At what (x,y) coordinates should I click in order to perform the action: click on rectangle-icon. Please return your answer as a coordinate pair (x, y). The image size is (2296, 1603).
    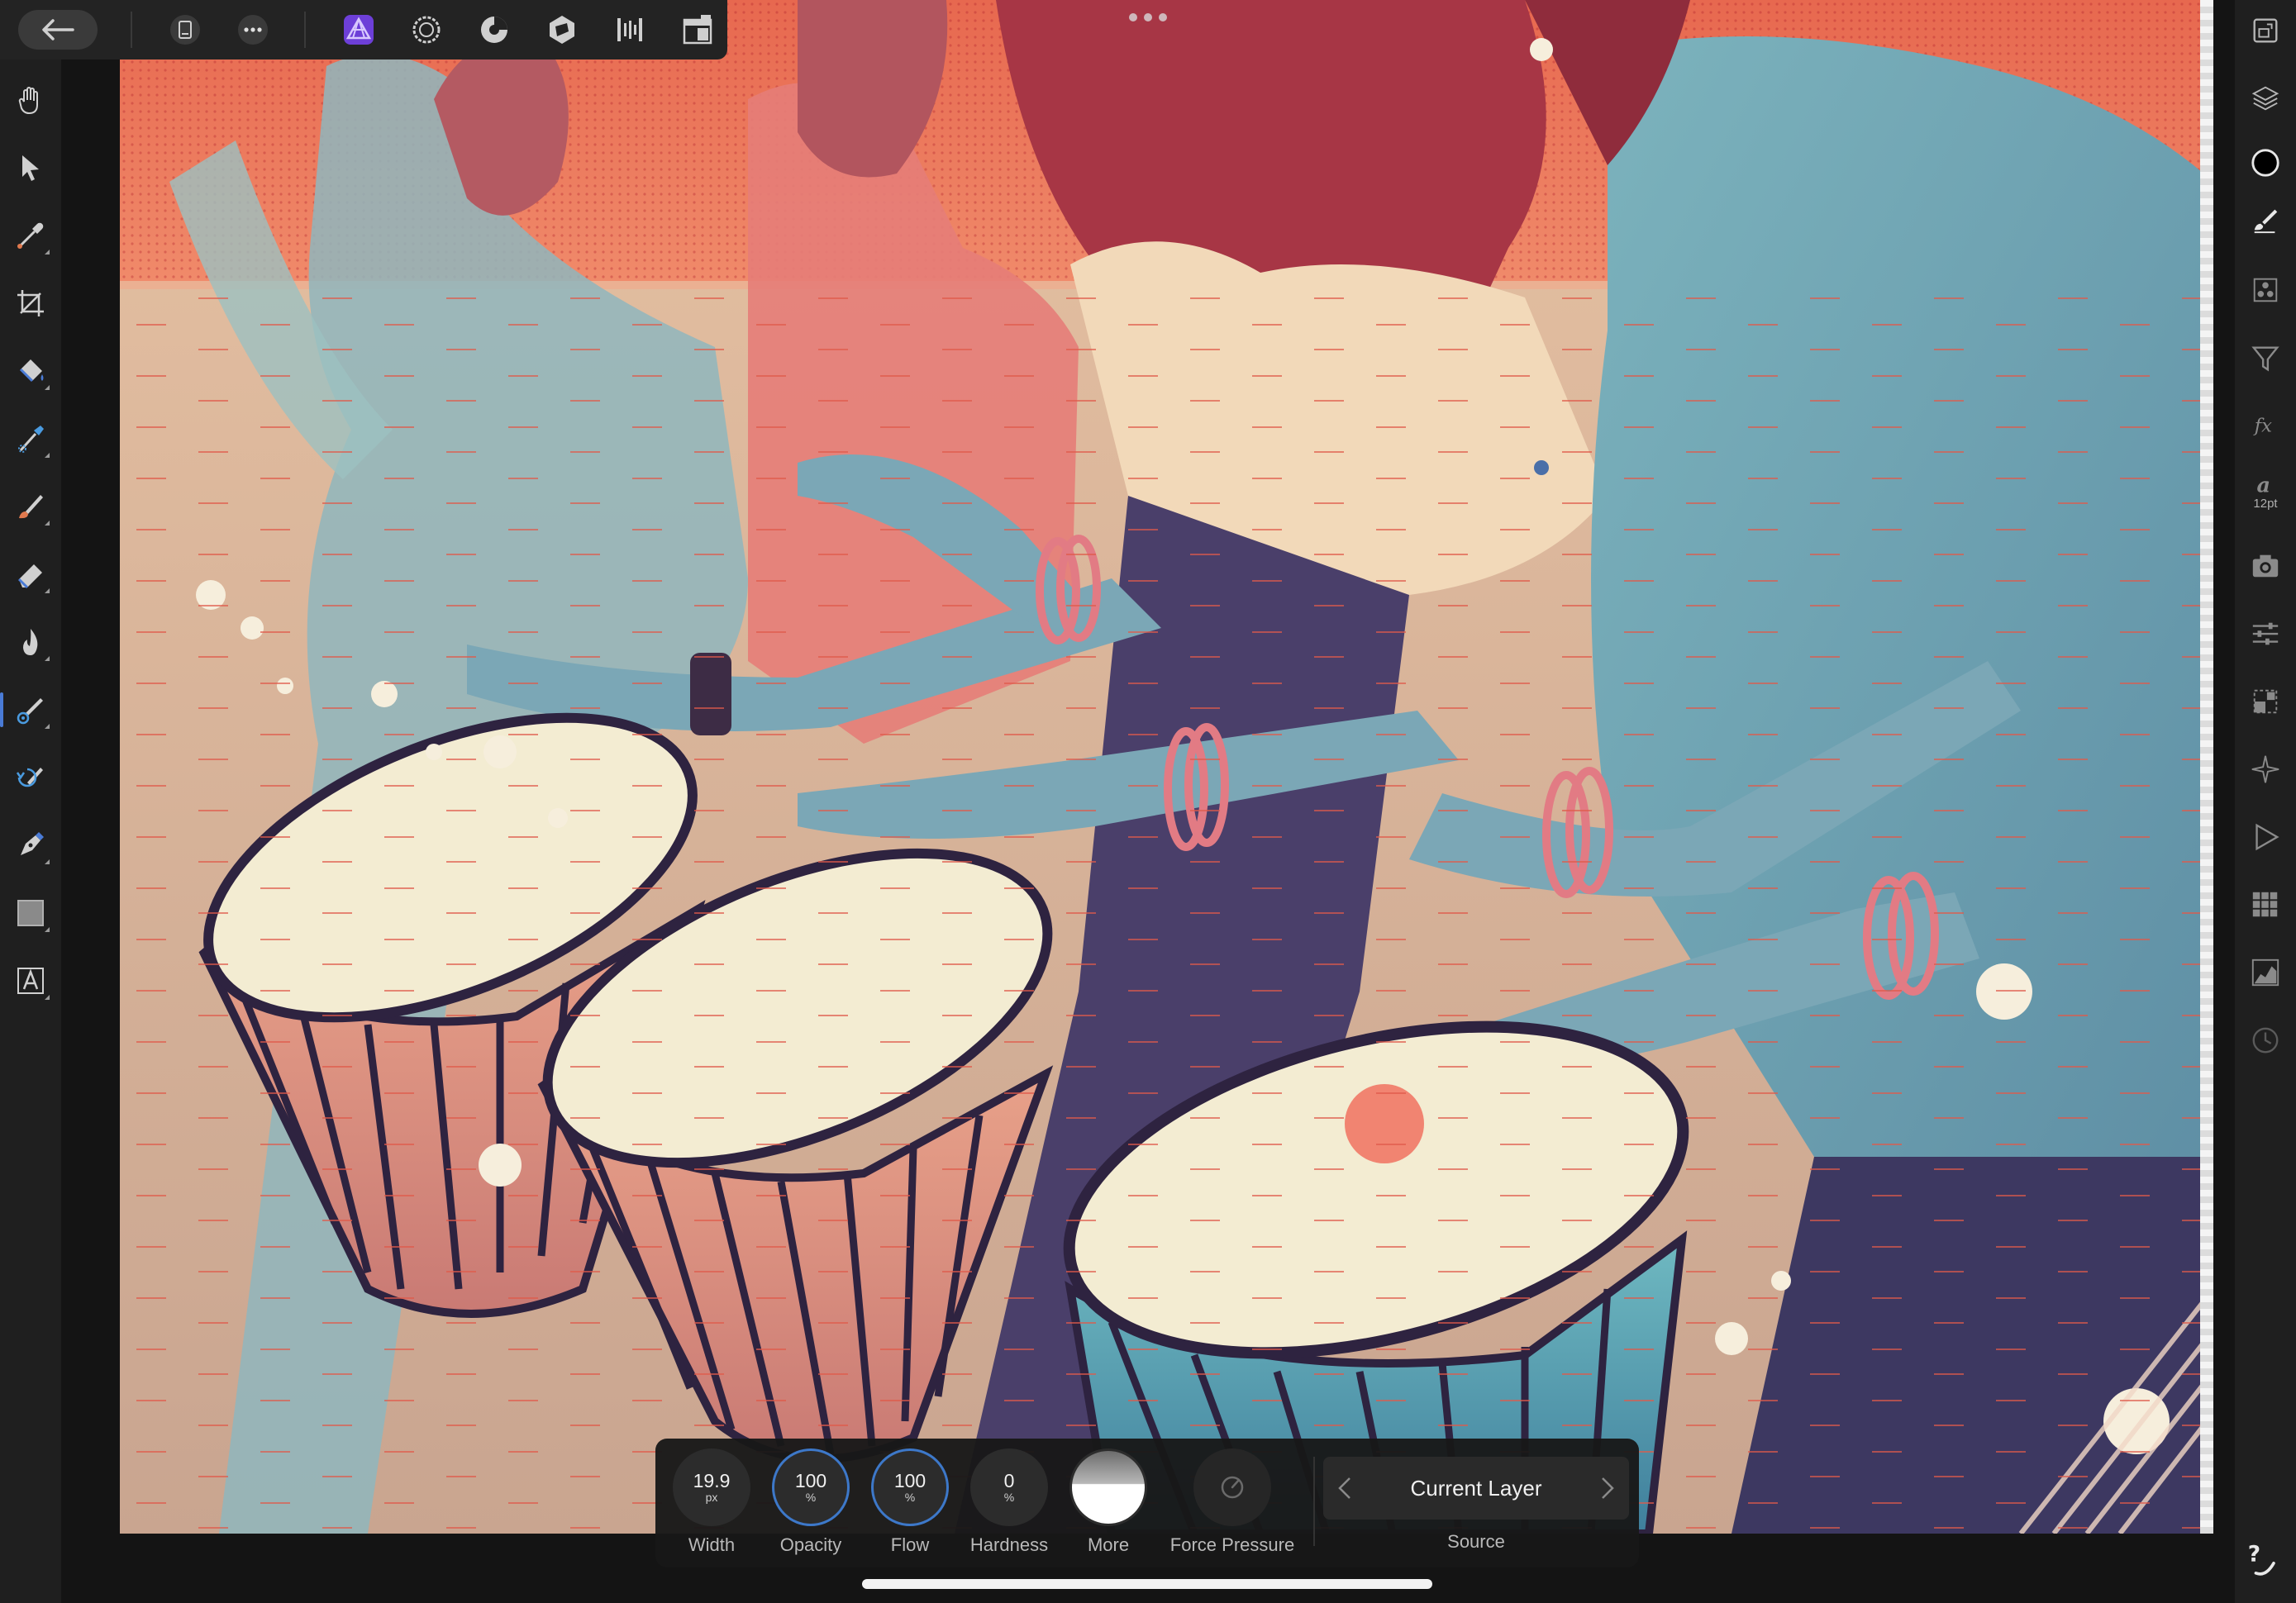
    Looking at the image, I should click on (30, 913).